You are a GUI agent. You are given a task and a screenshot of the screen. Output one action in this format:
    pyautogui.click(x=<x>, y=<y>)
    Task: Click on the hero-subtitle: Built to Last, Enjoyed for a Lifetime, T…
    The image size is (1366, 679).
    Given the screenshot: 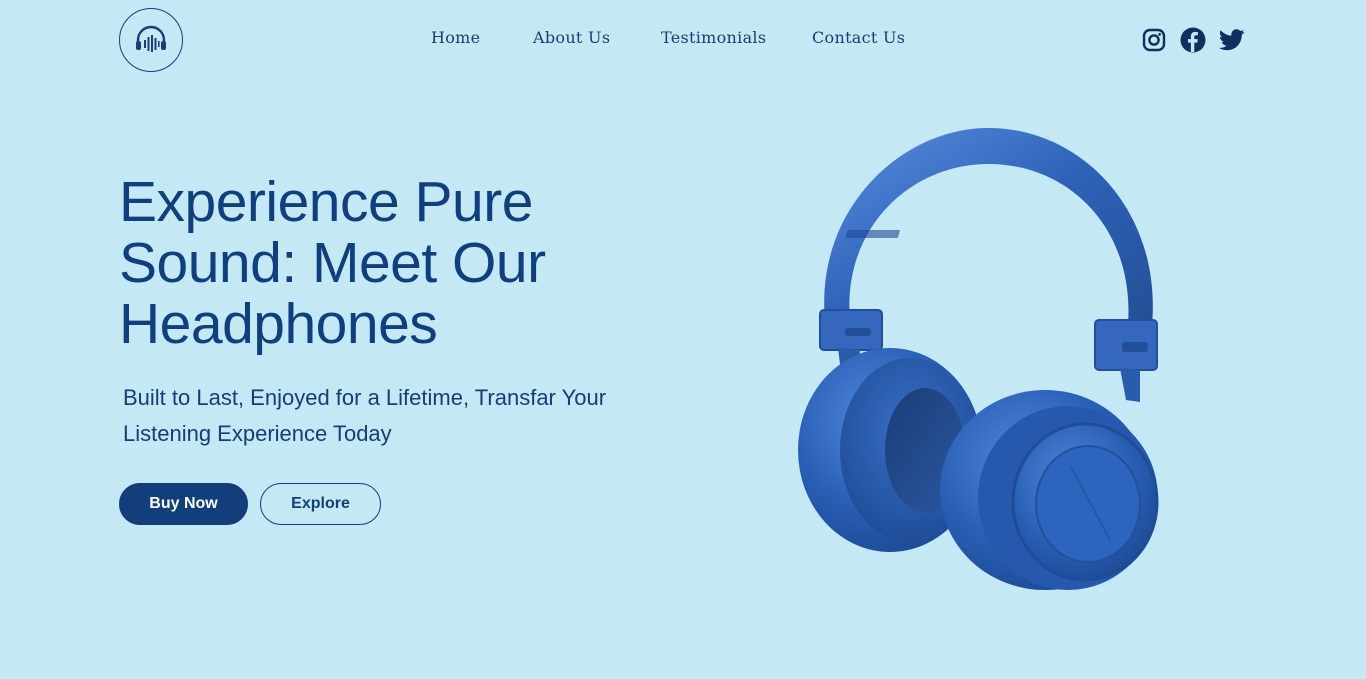 What is the action you would take?
    pyautogui.click(x=365, y=415)
    